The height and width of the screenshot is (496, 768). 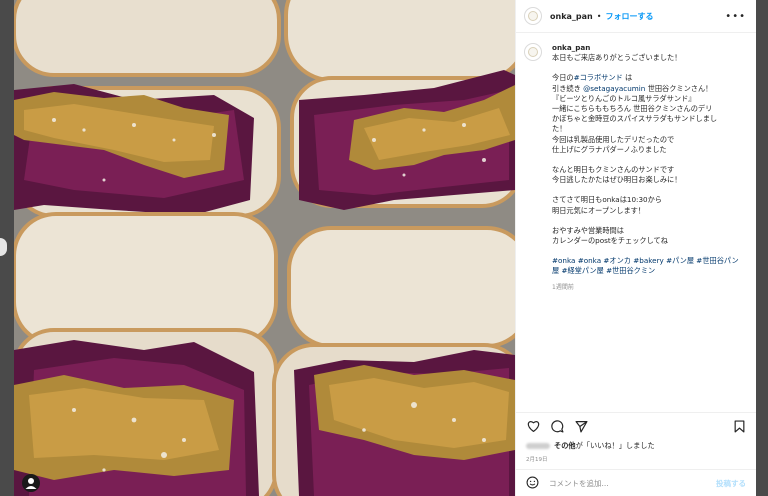 I want to click on caption-line: 今日逃したかたはぜひ明日お楽しみに！, so click(x=617, y=180).